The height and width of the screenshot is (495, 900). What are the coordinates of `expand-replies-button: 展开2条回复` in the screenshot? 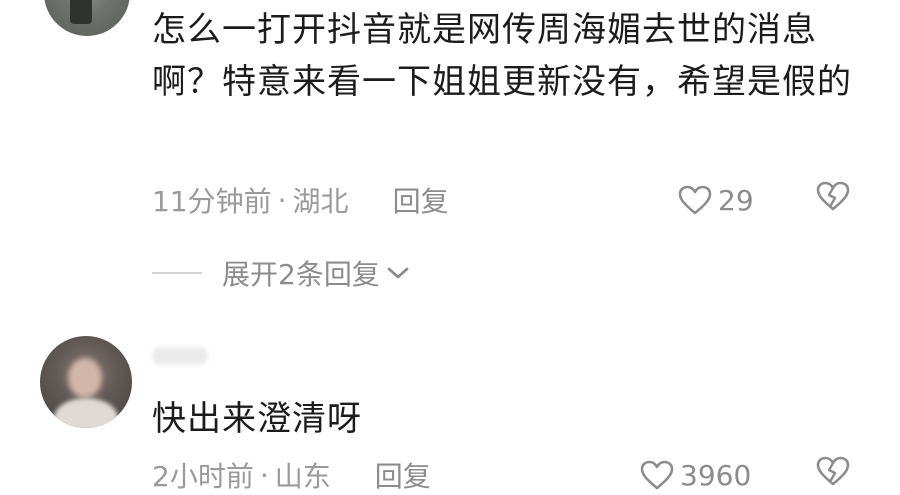 It's located at (281, 273).